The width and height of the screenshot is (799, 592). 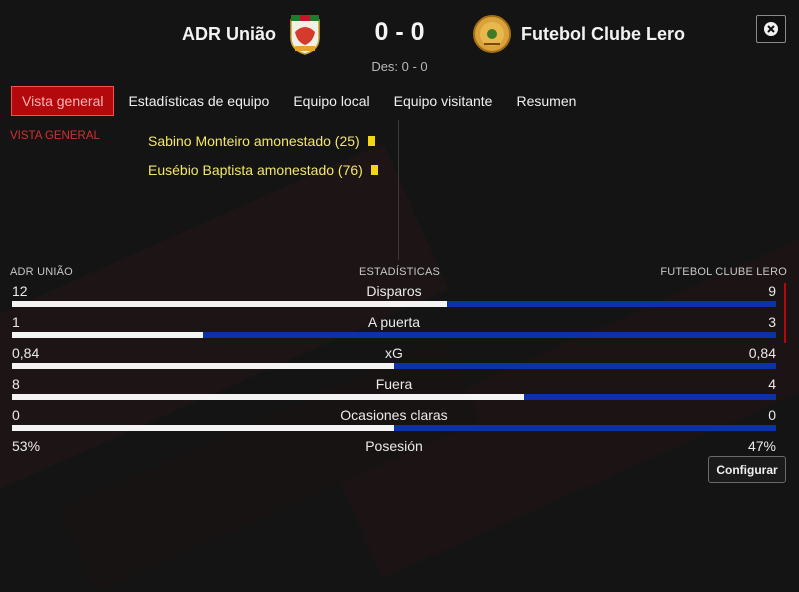 I want to click on timeline-divider, so click(x=398, y=190).